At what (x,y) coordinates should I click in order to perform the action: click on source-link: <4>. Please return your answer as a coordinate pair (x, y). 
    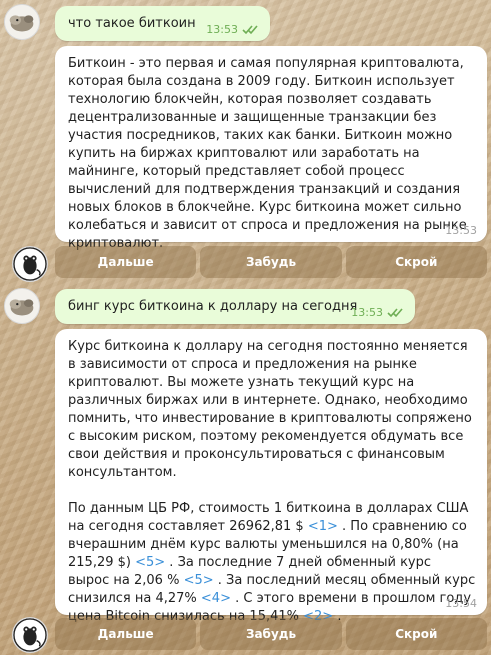
    Looking at the image, I should click on (216, 598).